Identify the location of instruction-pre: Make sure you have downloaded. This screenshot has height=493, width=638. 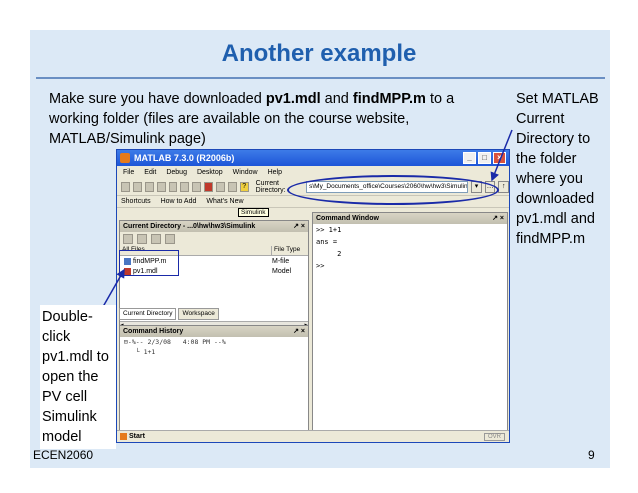
(157, 99).